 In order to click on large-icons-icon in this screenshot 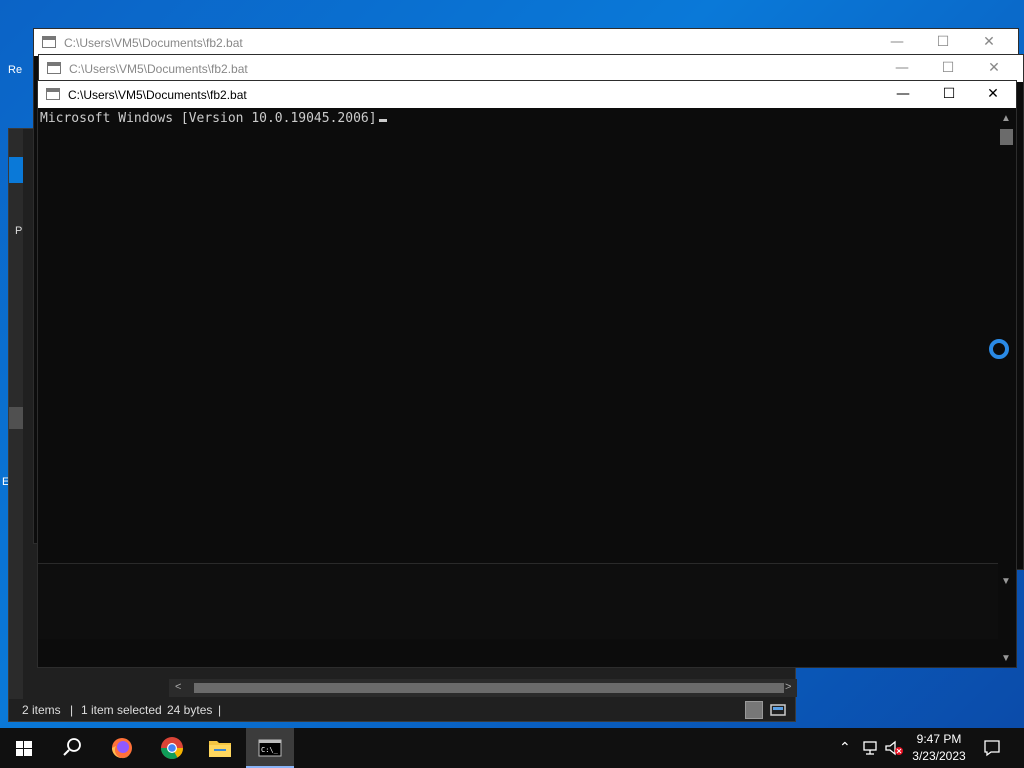, I will do `click(778, 710)`.